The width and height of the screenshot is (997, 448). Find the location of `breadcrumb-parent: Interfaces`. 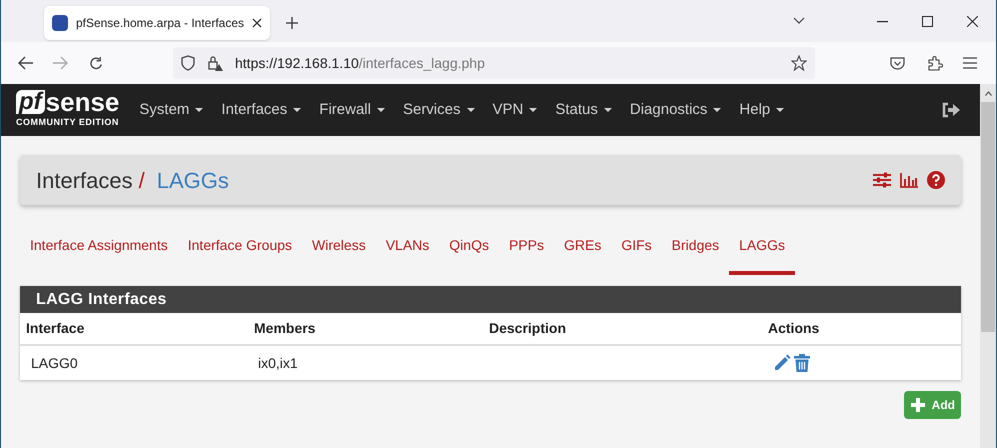

breadcrumb-parent: Interfaces is located at coordinates (84, 180).